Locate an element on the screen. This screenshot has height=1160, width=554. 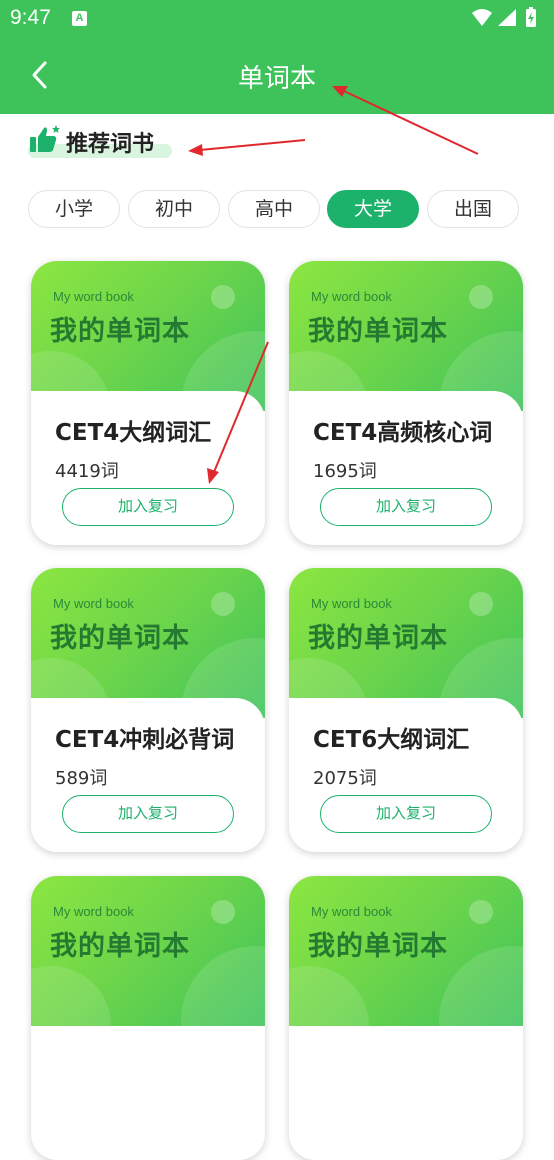
battery-icon is located at coordinates (531, 17).